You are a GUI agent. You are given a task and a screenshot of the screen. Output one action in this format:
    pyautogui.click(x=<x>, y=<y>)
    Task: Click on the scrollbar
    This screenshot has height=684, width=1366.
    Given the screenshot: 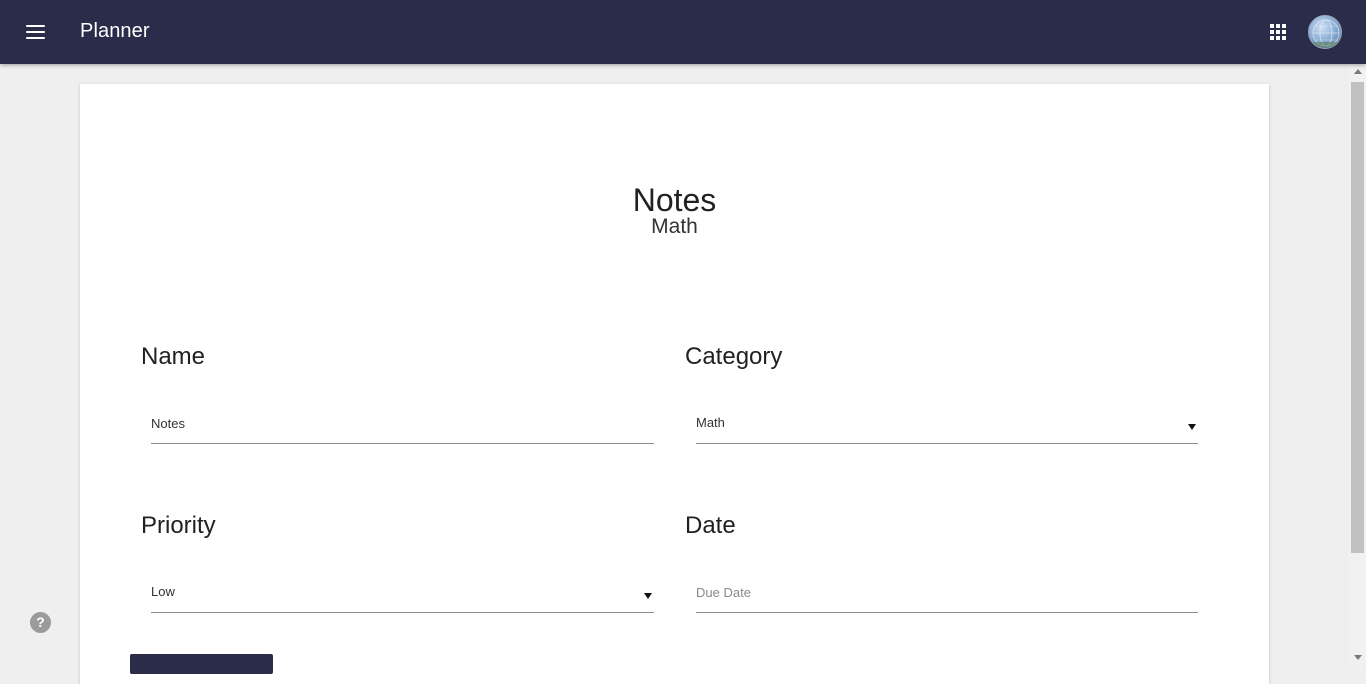 What is the action you would take?
    pyautogui.click(x=1357, y=364)
    